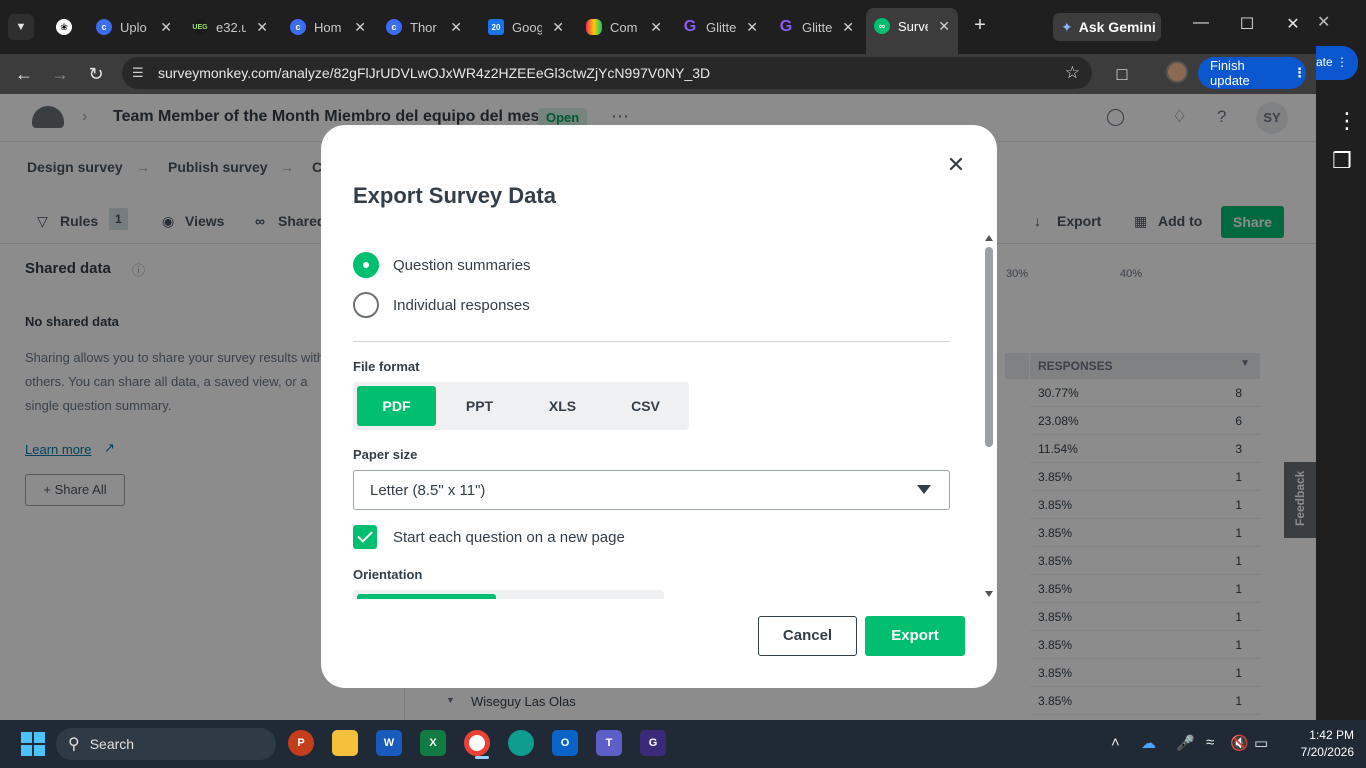 The width and height of the screenshot is (1366, 768). Describe the element at coordinates (134, 27) in the screenshot. I see `tab-1: c Uplo ✕` at that location.